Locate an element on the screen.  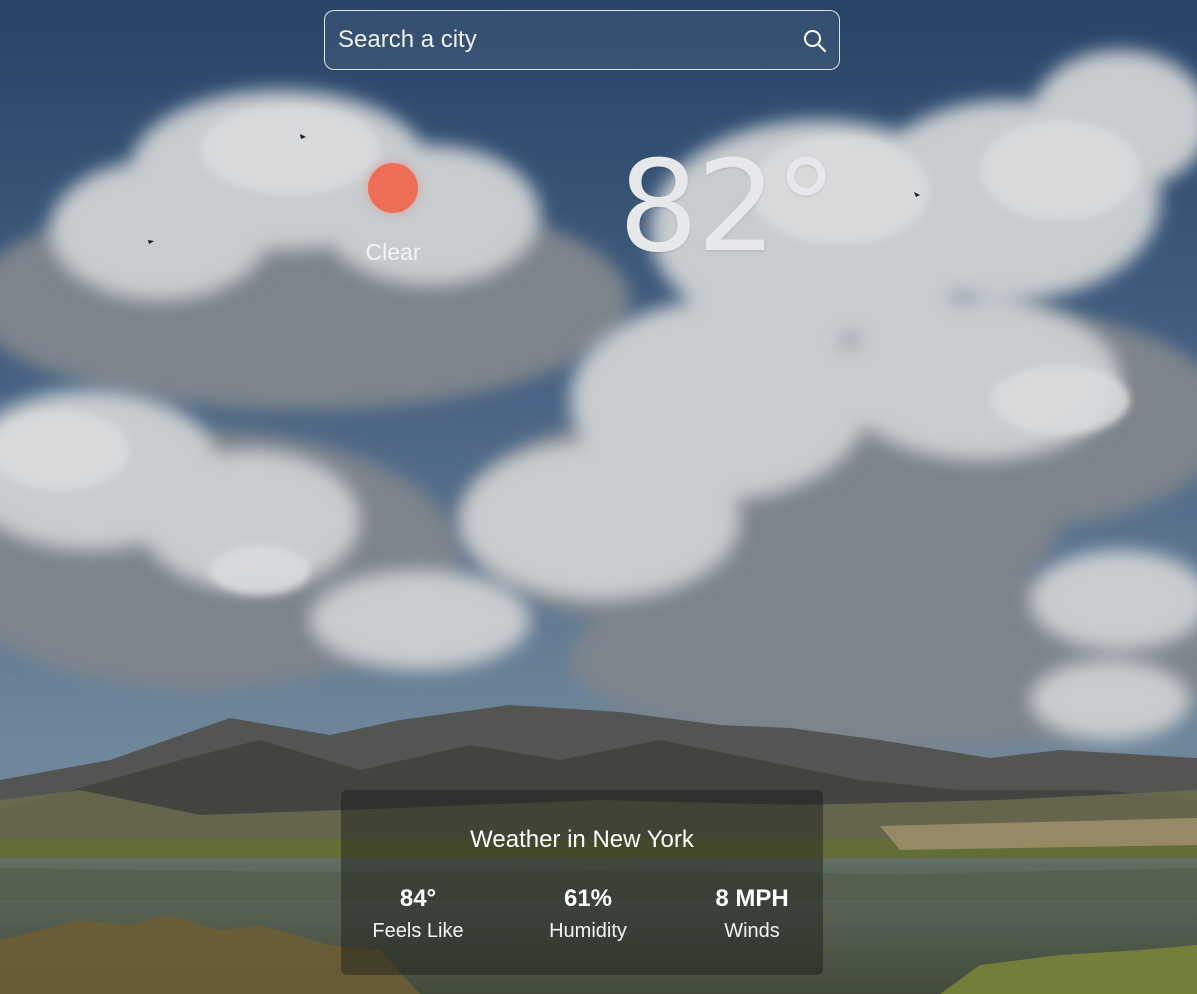
search-input is located at coordinates (560, 40).